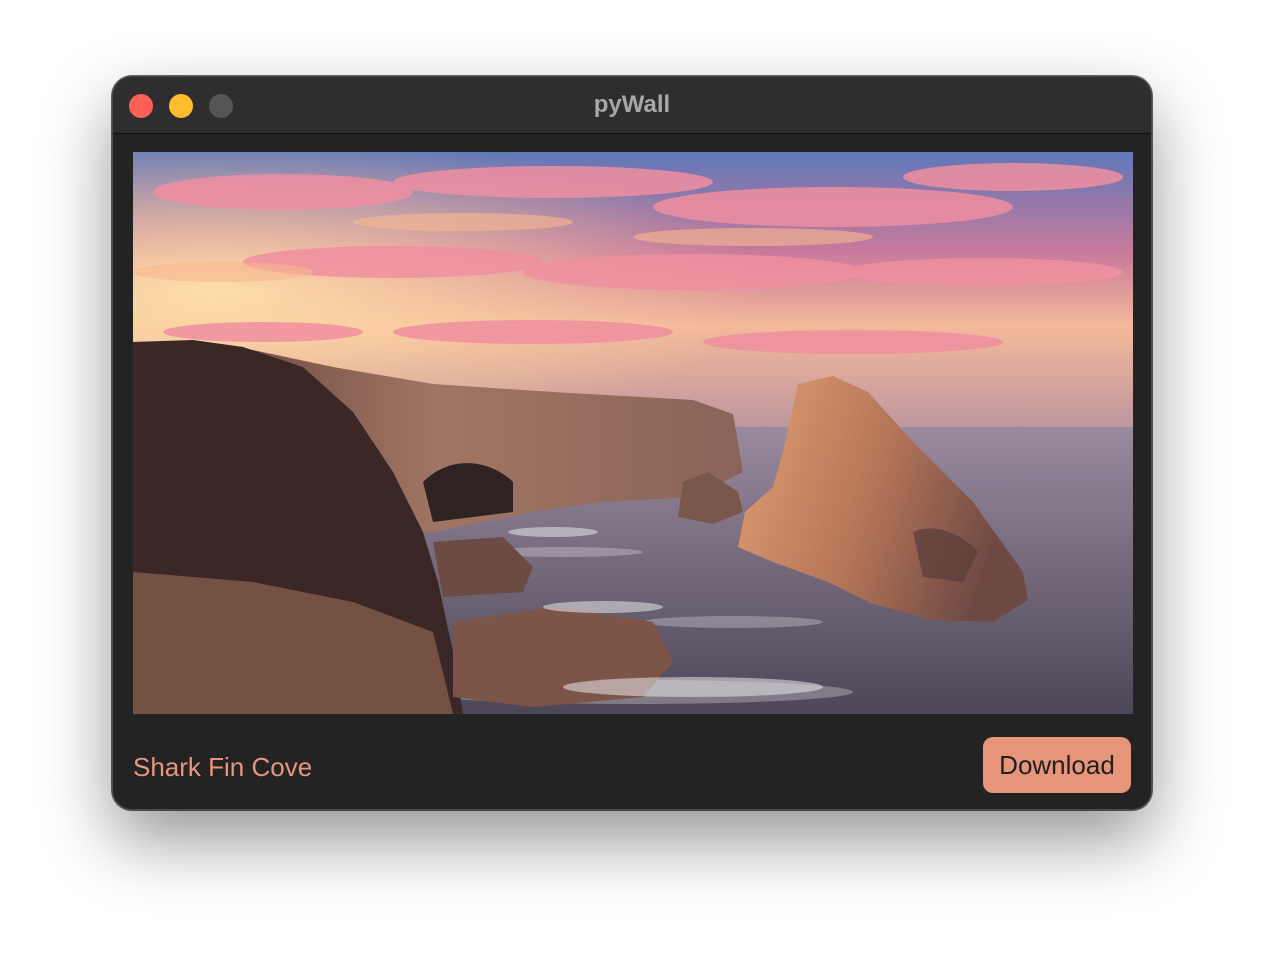 Image resolution: width=1264 pixels, height=960 pixels. I want to click on window-title: pyWall, so click(632, 104).